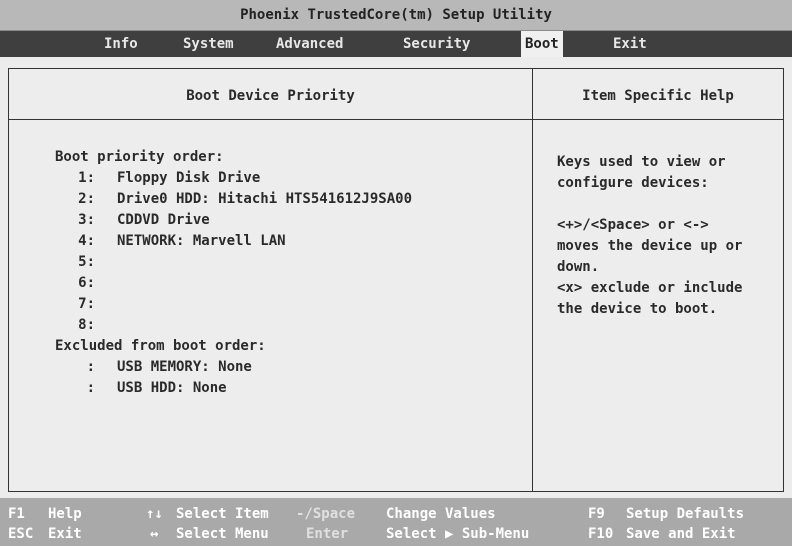 This screenshot has width=792, height=546. What do you see at coordinates (600, 534) in the screenshot?
I see `f10-key: F10` at bounding box center [600, 534].